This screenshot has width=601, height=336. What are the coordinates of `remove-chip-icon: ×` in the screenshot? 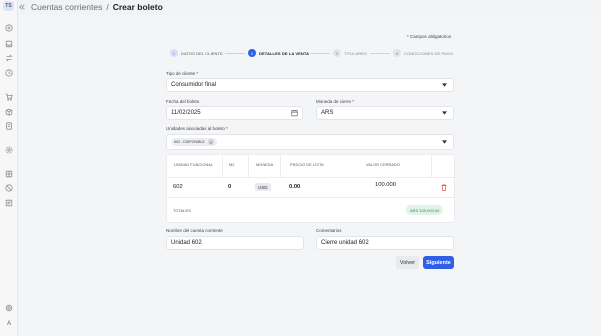 It's located at (210, 142).